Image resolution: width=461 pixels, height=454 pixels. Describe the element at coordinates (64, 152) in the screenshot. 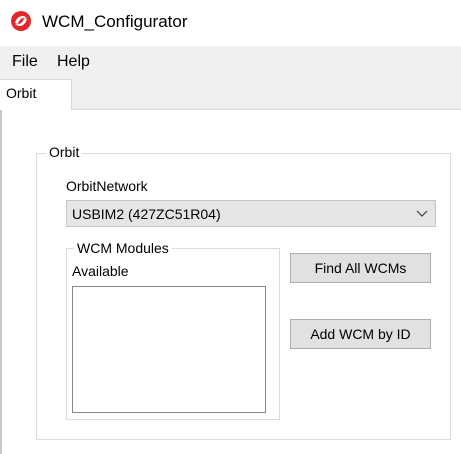

I see `orbit-groupbox-label: Orbit` at that location.